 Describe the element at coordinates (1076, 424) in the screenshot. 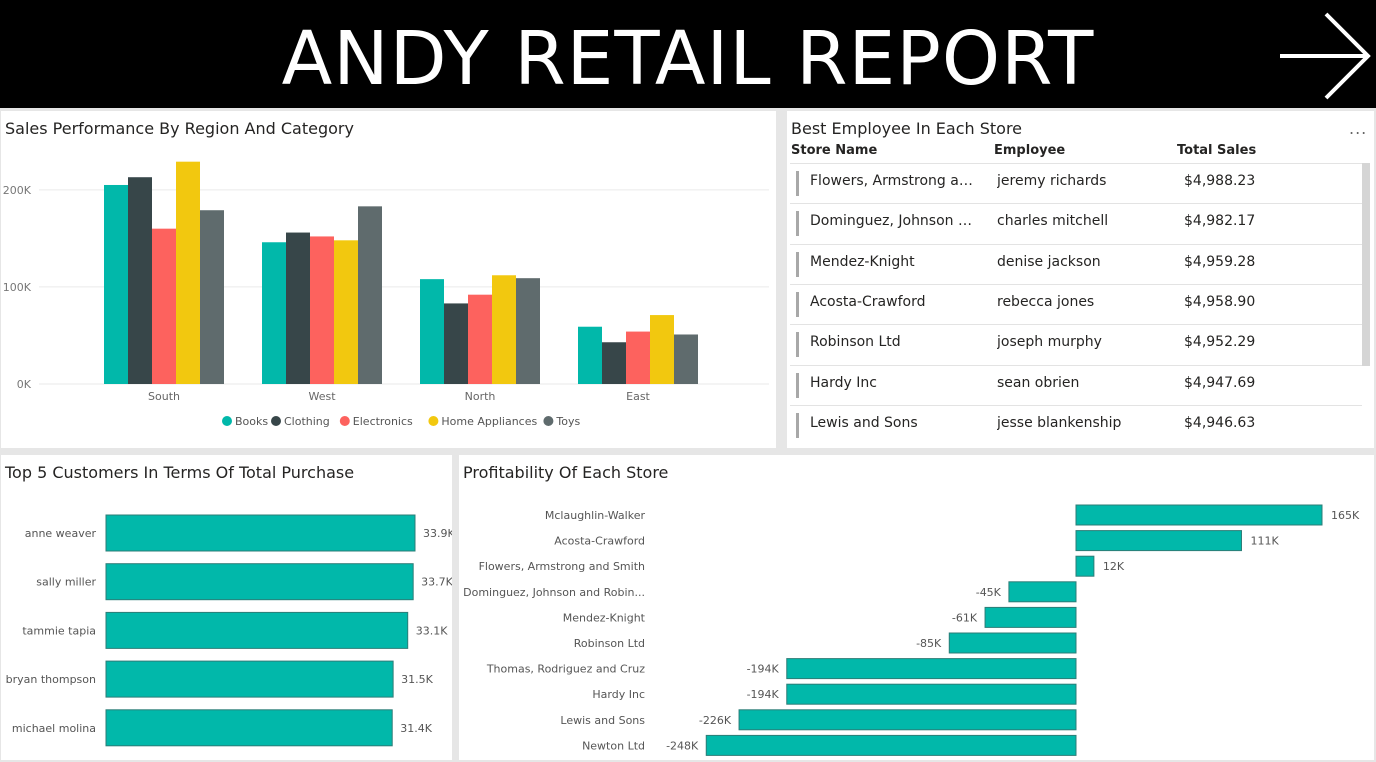

I see `table-row: Lewis and Sons jesse blankenship $4,946.63` at that location.